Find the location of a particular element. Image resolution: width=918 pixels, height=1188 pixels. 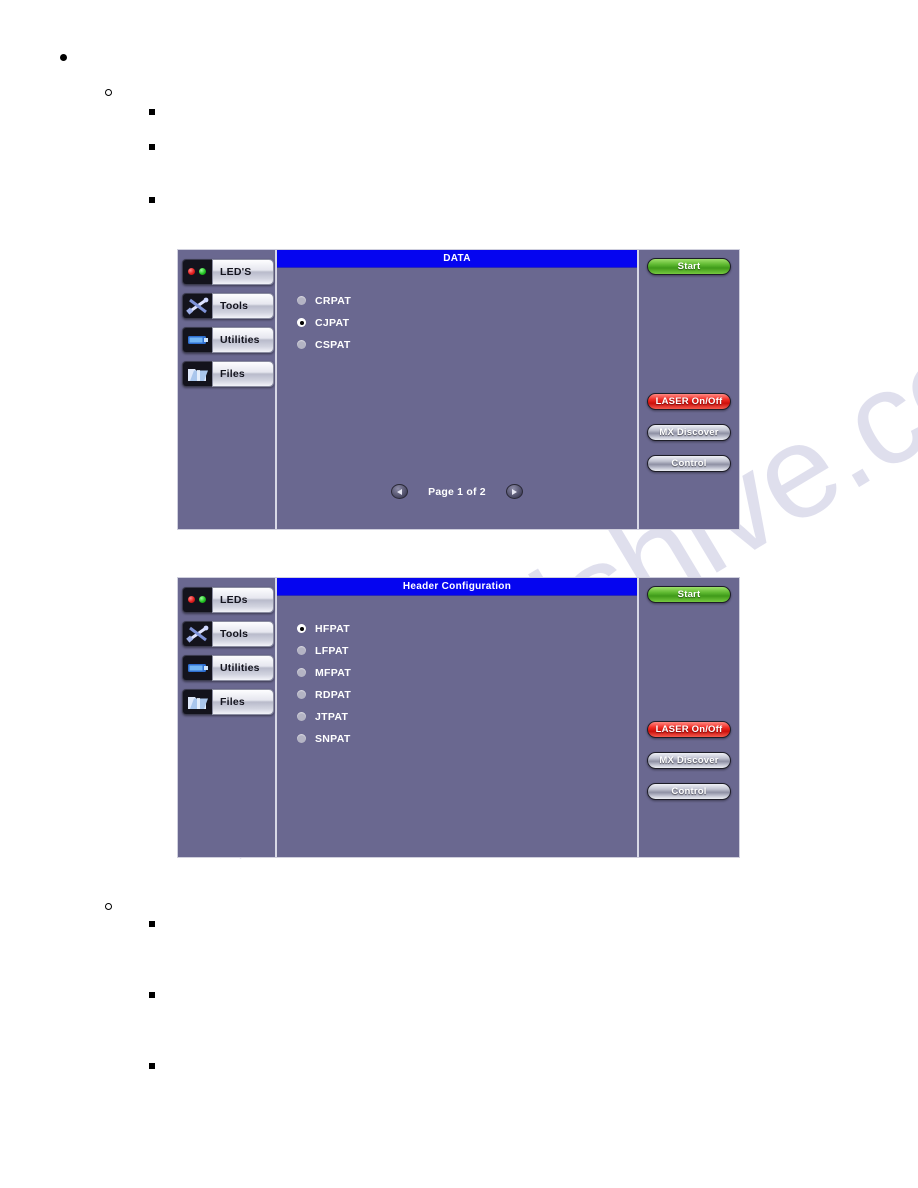

radio-option-label: JTPAT is located at coordinates (332, 716).